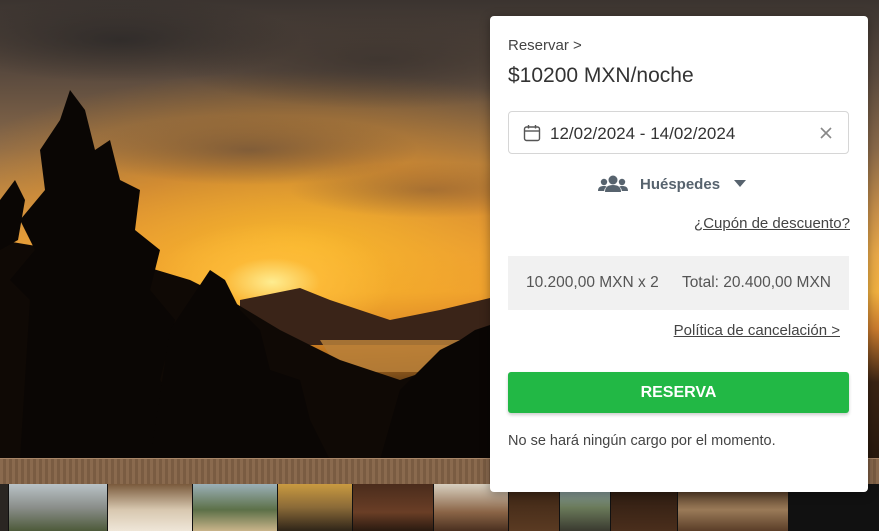  I want to click on date-range-picker: 12/02/2024 - 14/02/2024, so click(678, 132).